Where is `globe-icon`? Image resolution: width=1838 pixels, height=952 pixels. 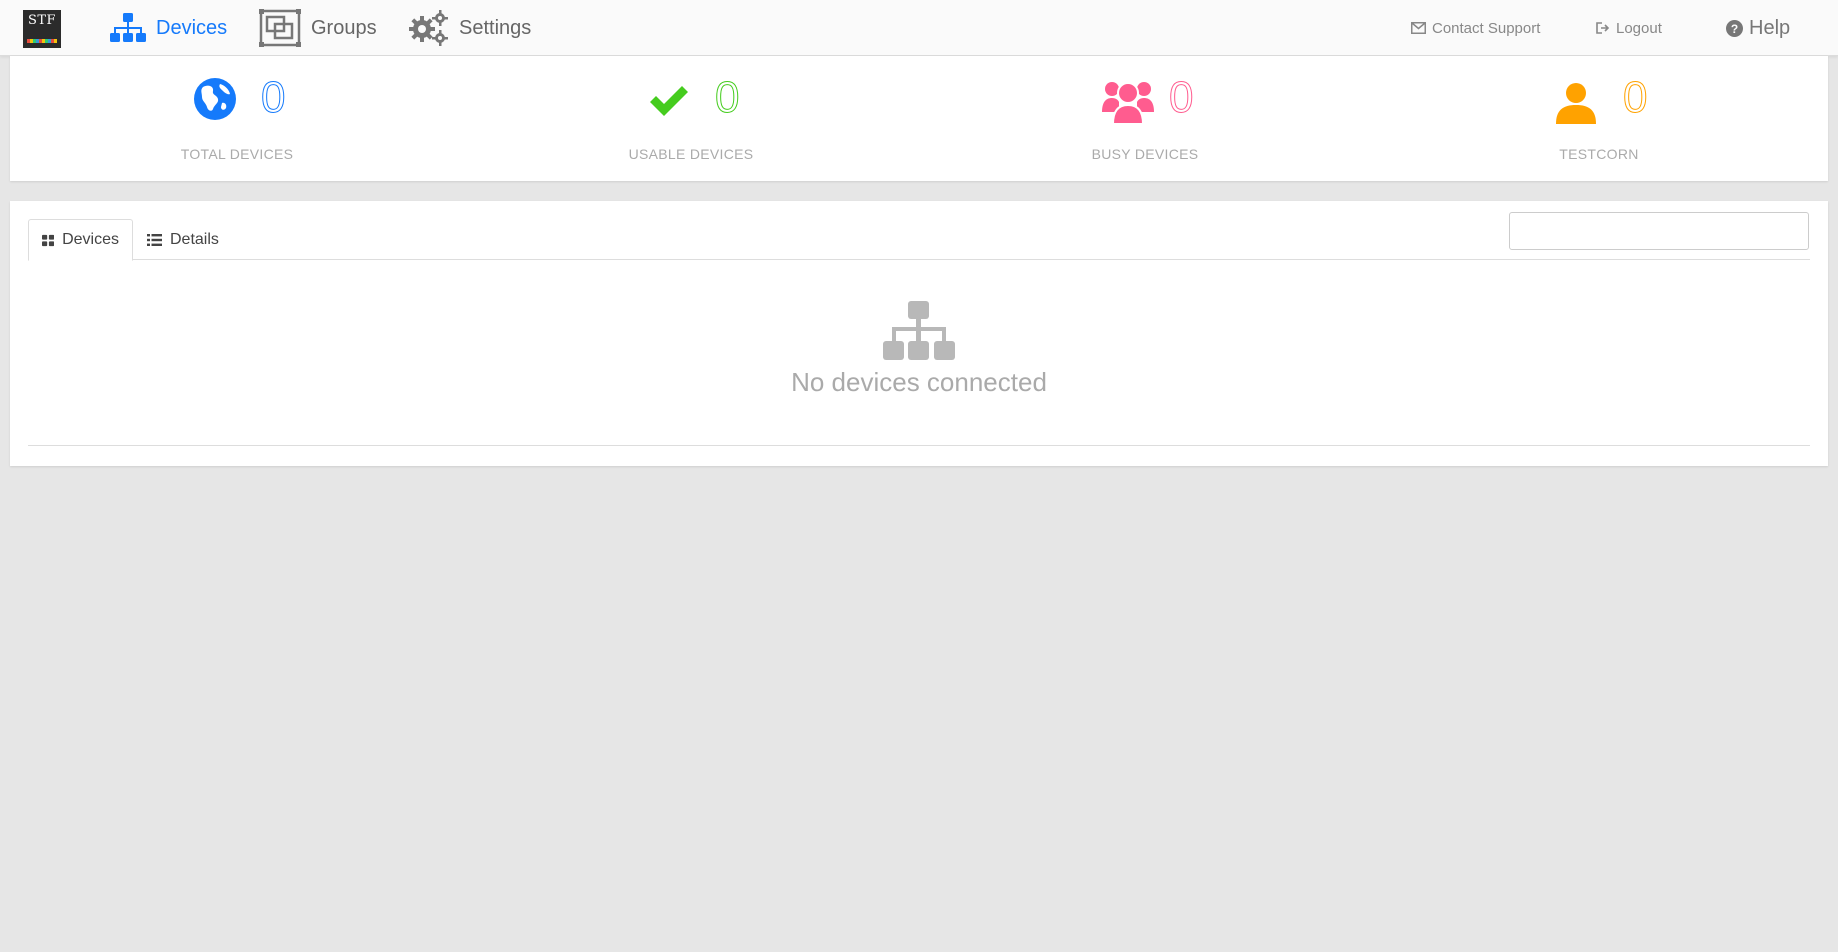
globe-icon is located at coordinates (215, 99).